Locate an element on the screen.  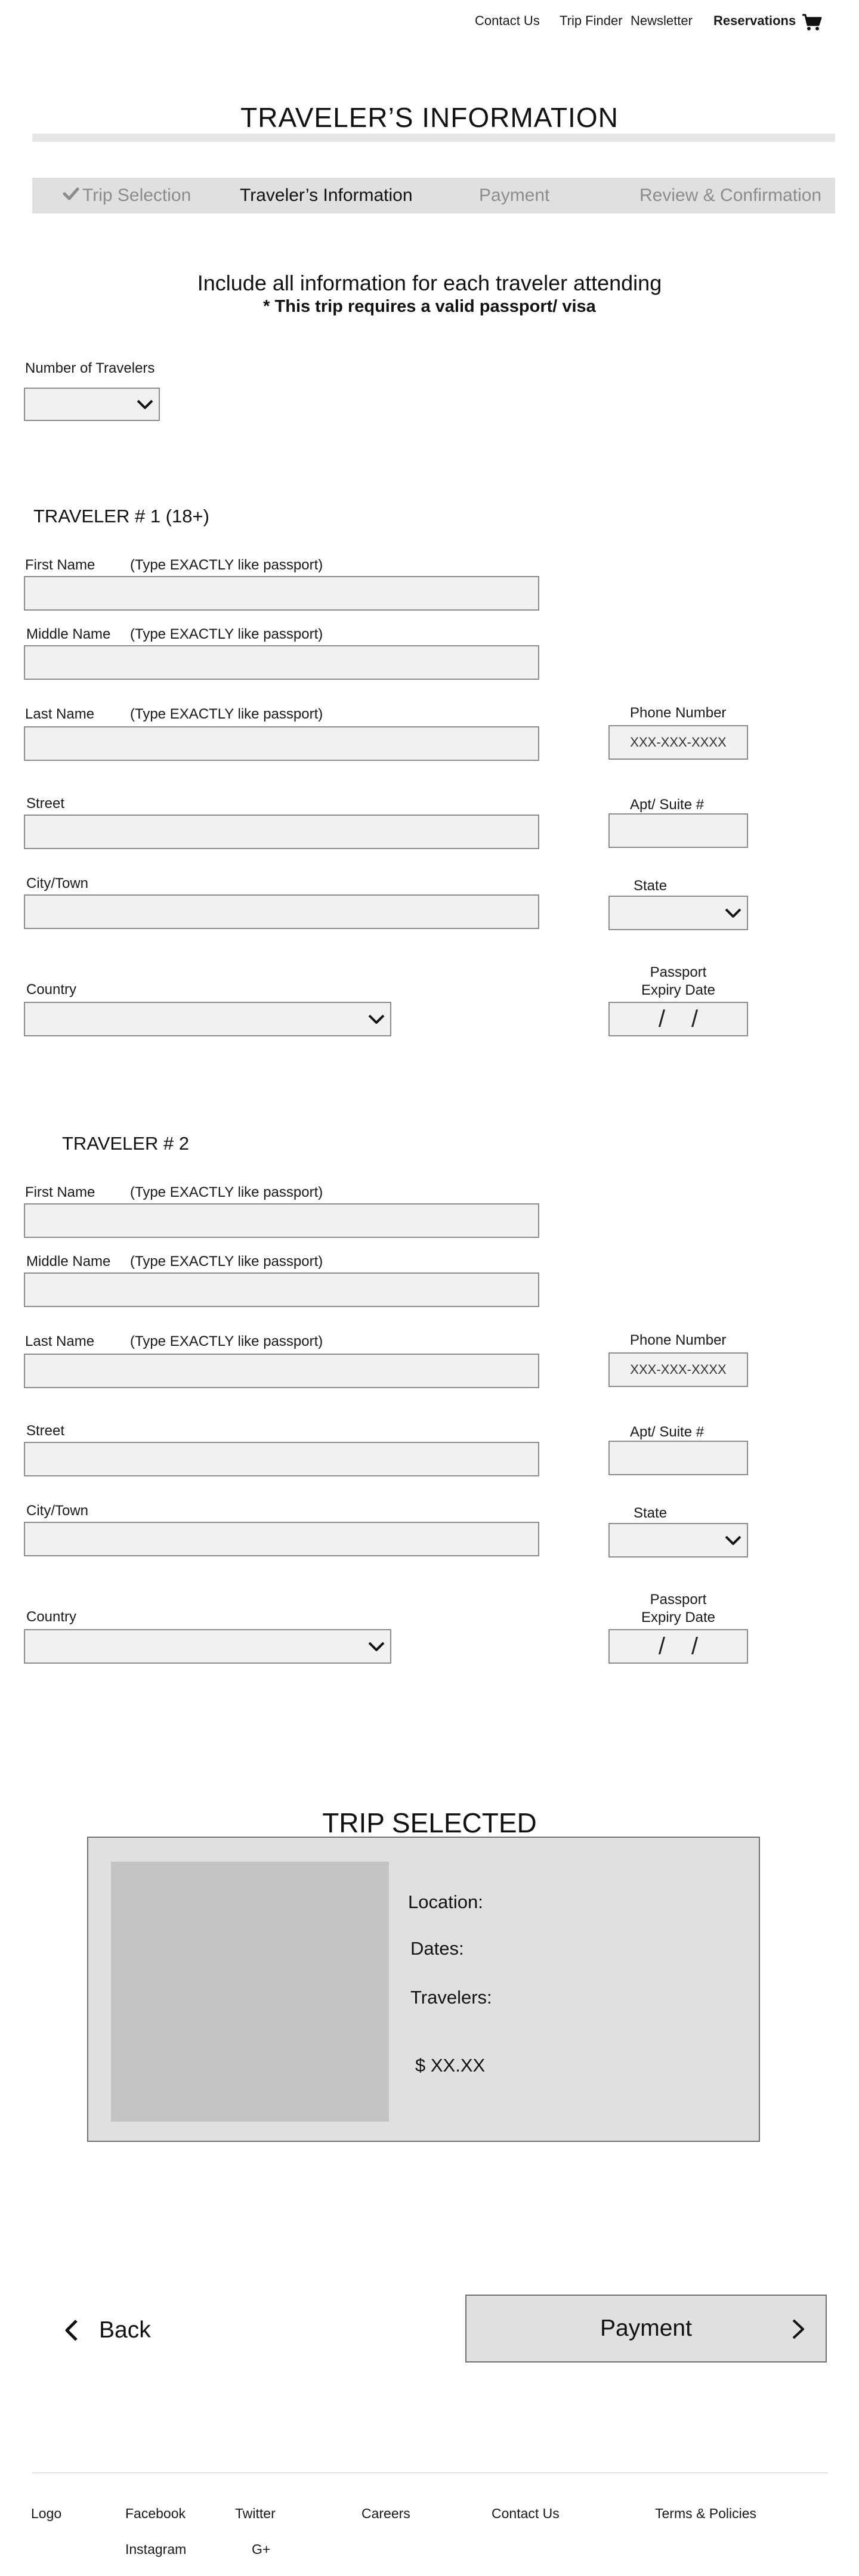
footer-twitter-link: Twitter is located at coordinates (255, 2514).